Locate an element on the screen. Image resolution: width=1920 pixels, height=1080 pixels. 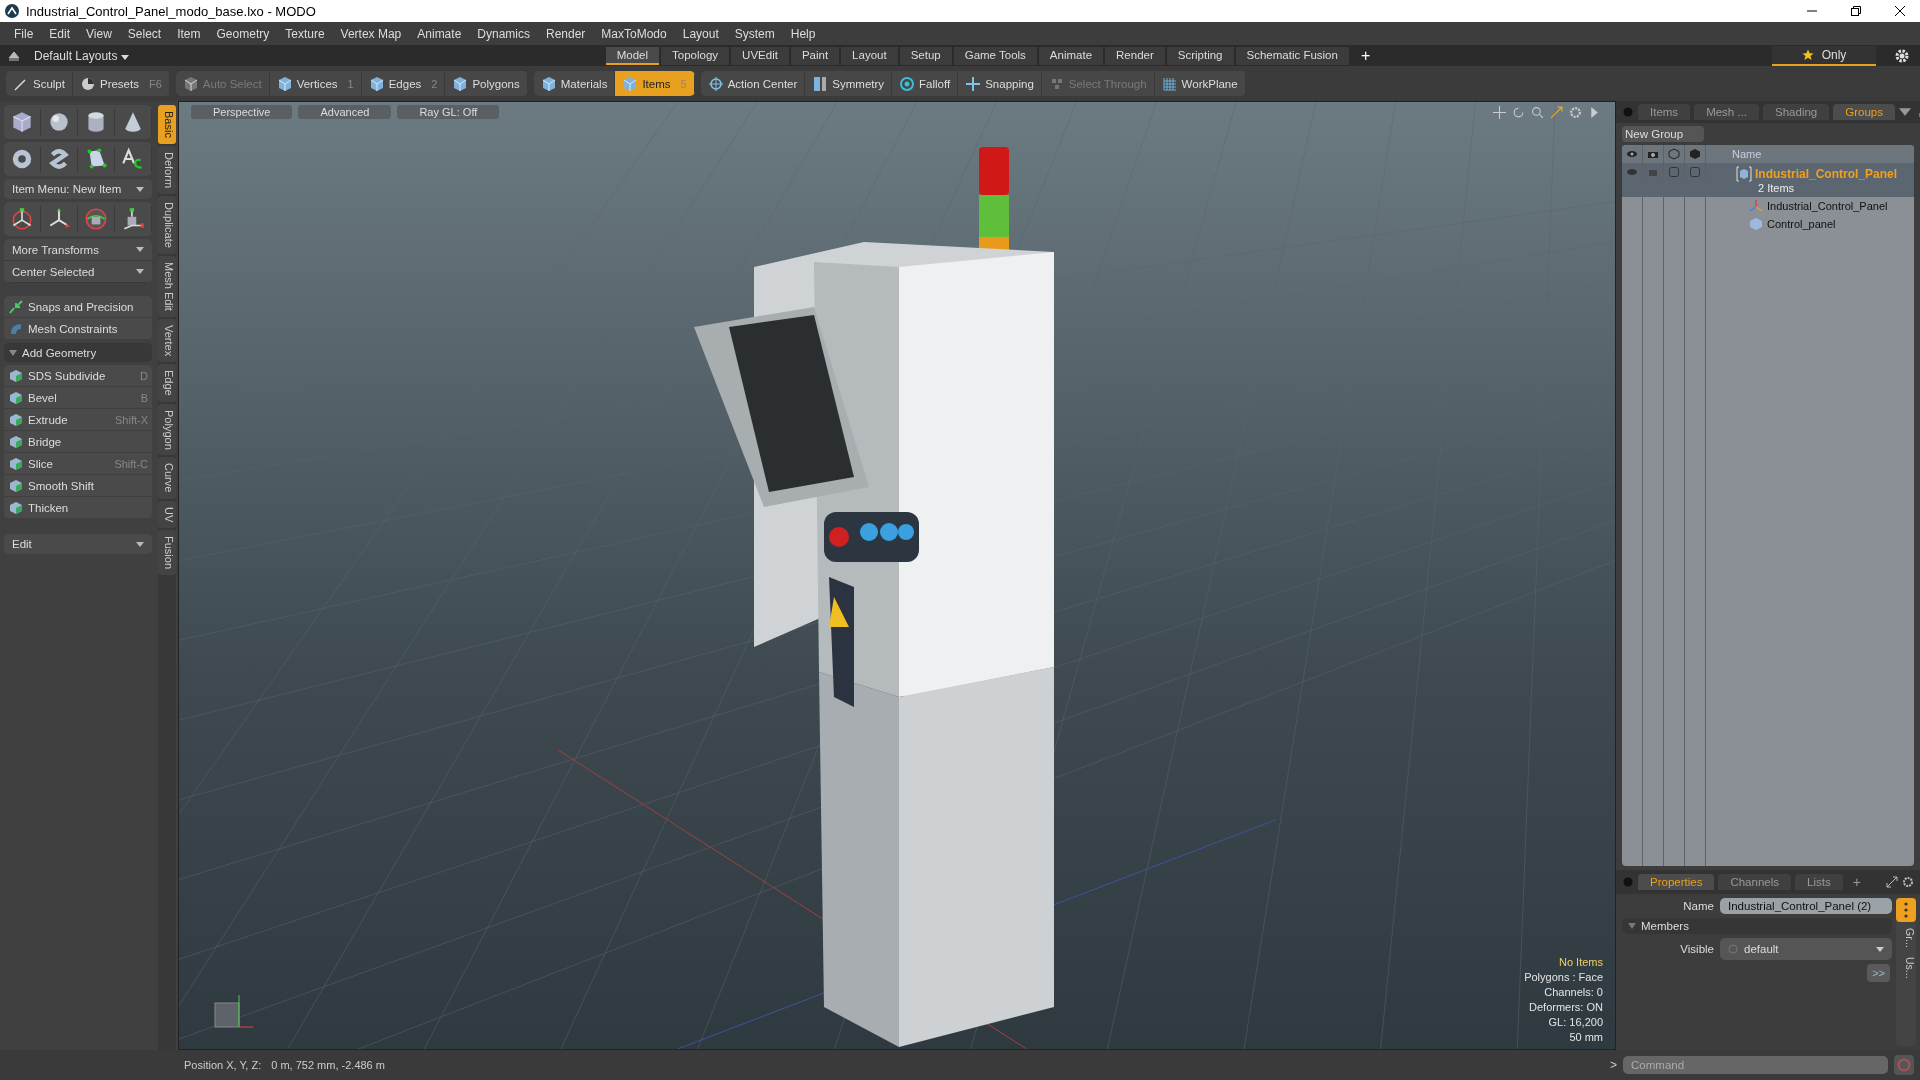
menu-item: File is located at coordinates (24, 33).